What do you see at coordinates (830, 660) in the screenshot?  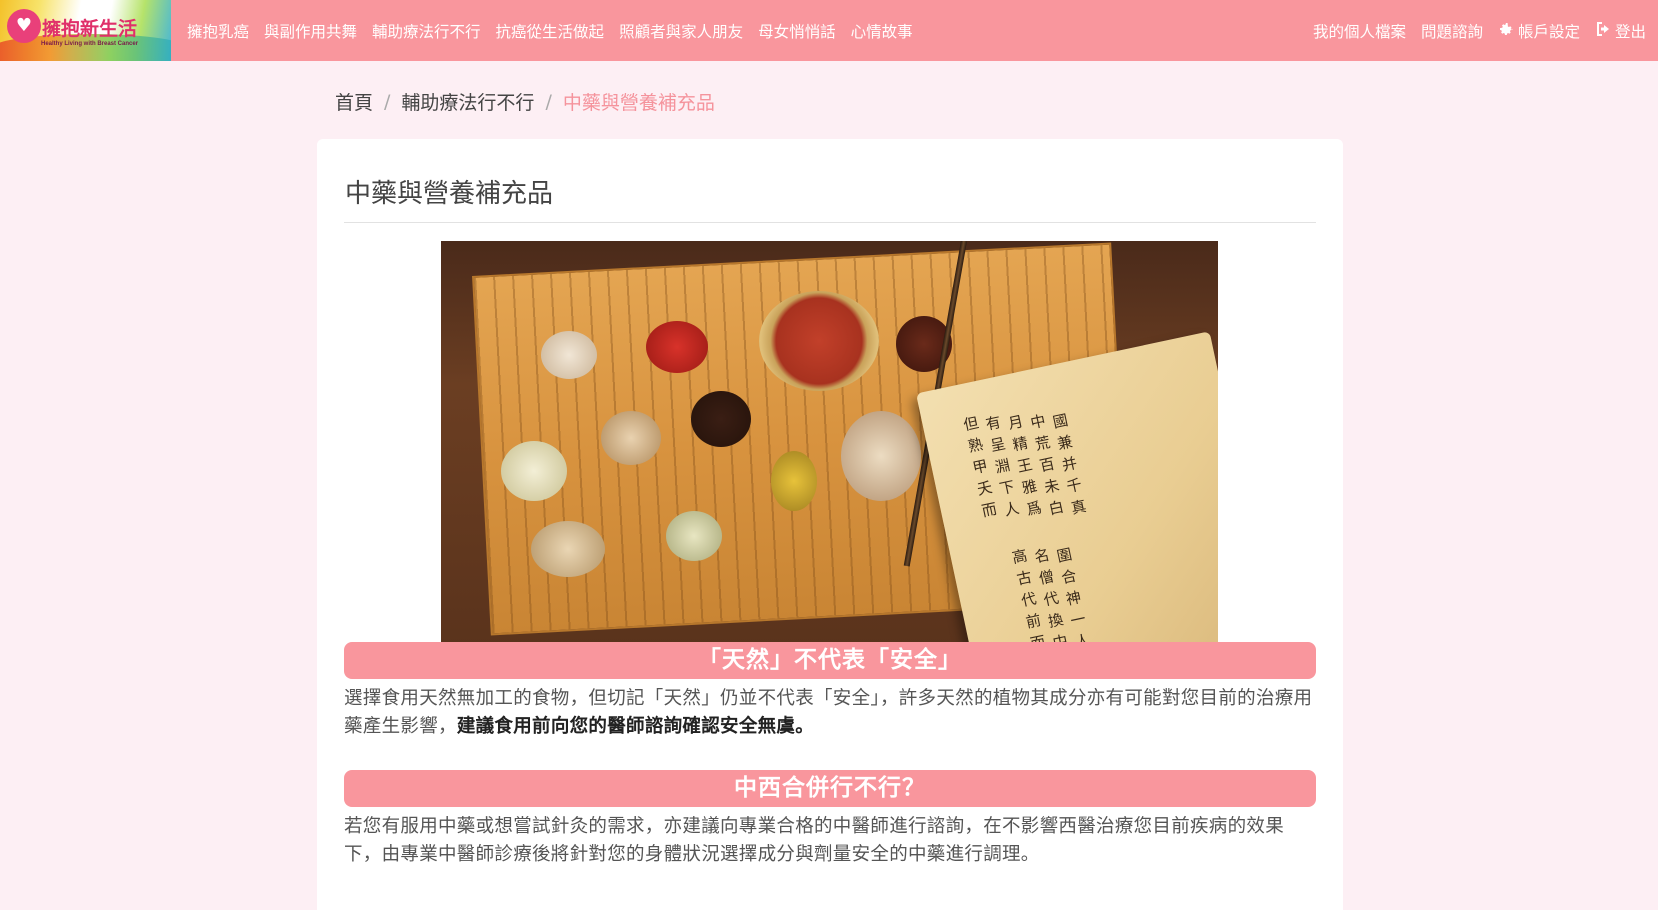 I see `section-heading-natural-safe: 「天然」不代表「安全」` at bounding box center [830, 660].